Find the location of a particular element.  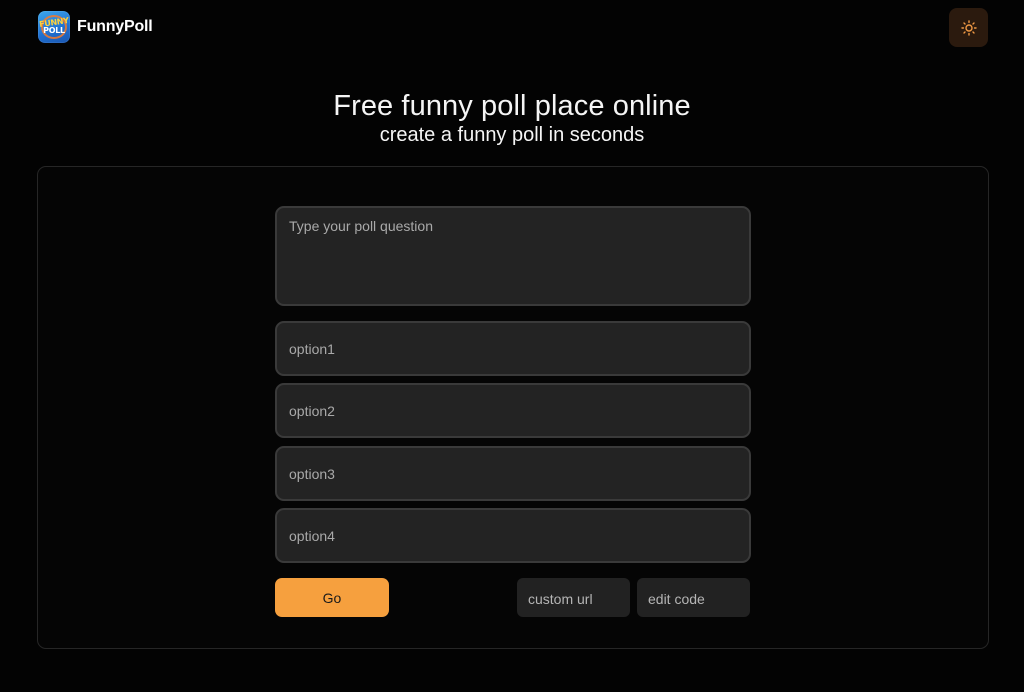

poll-question-textarea: Type your poll question is located at coordinates (513, 256).